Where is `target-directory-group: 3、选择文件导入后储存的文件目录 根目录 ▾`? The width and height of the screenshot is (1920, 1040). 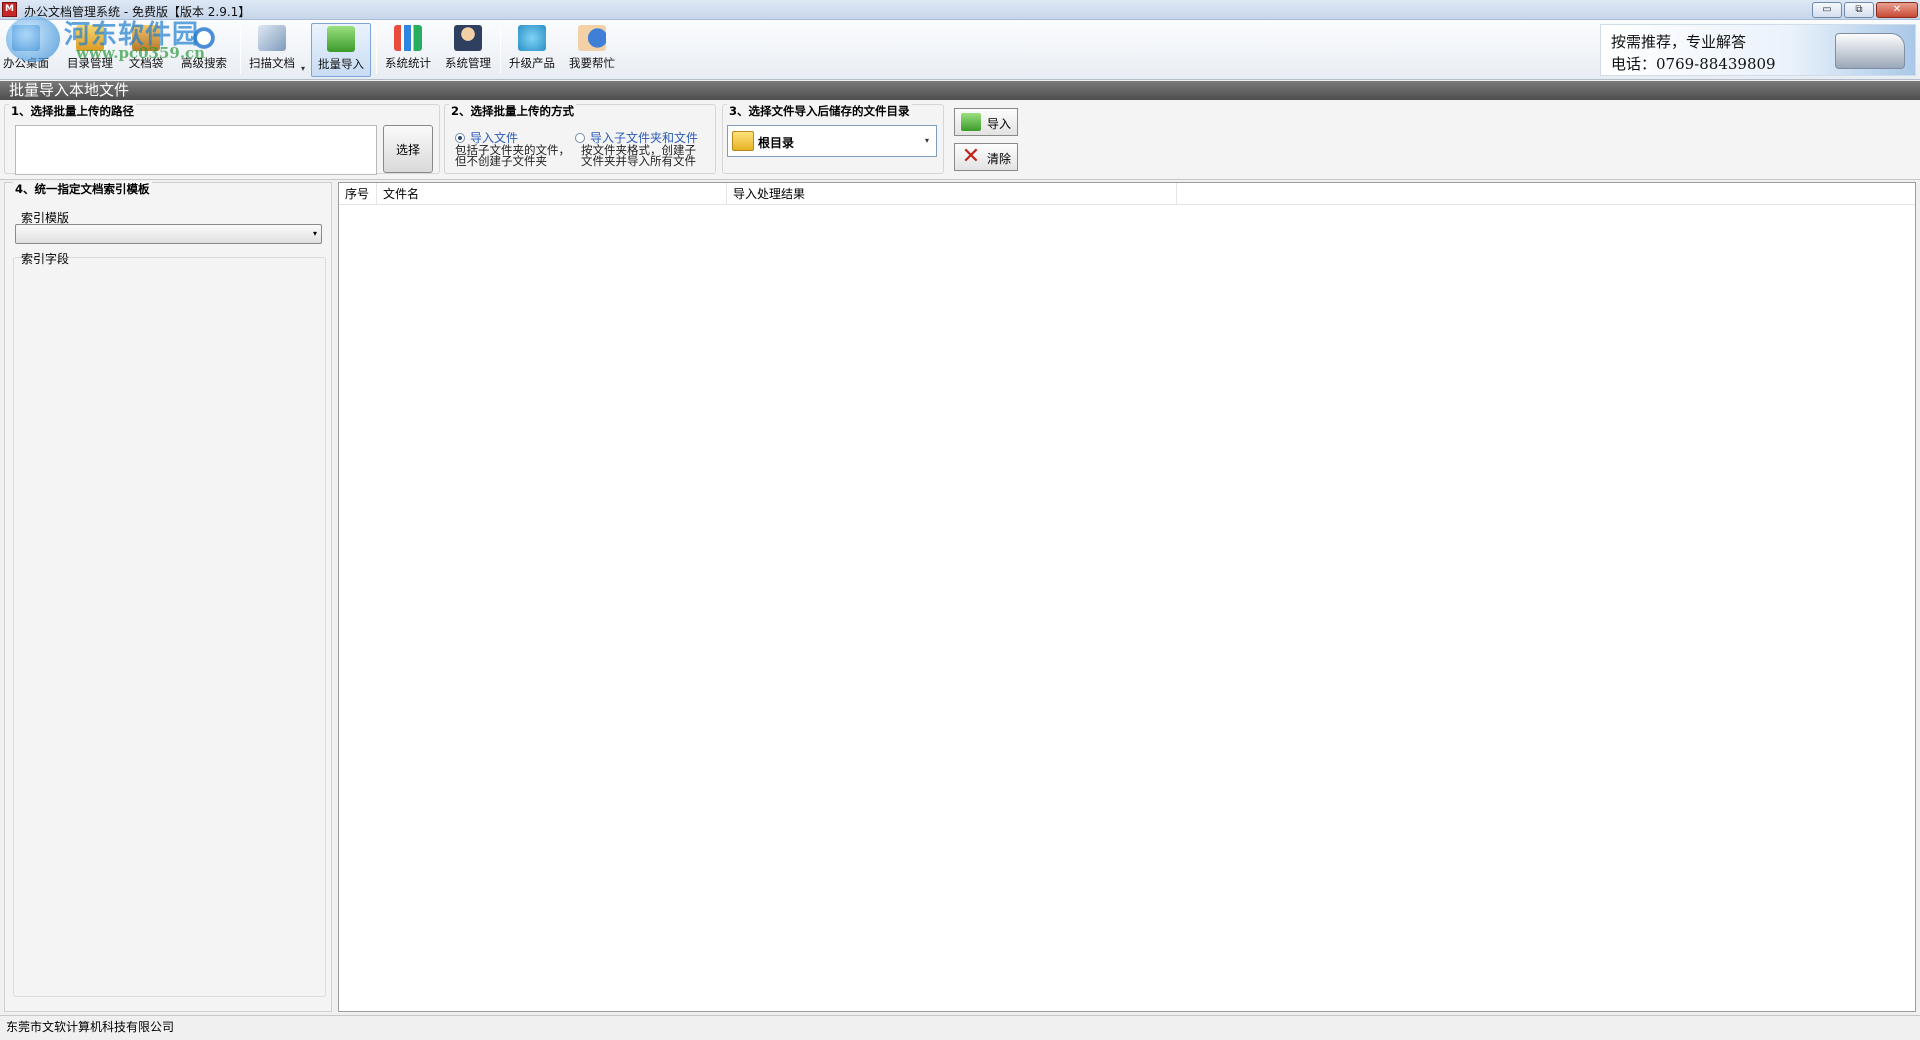
target-directory-group: 3、选择文件导入后储存的文件目录 根目录 ▾ is located at coordinates (833, 138).